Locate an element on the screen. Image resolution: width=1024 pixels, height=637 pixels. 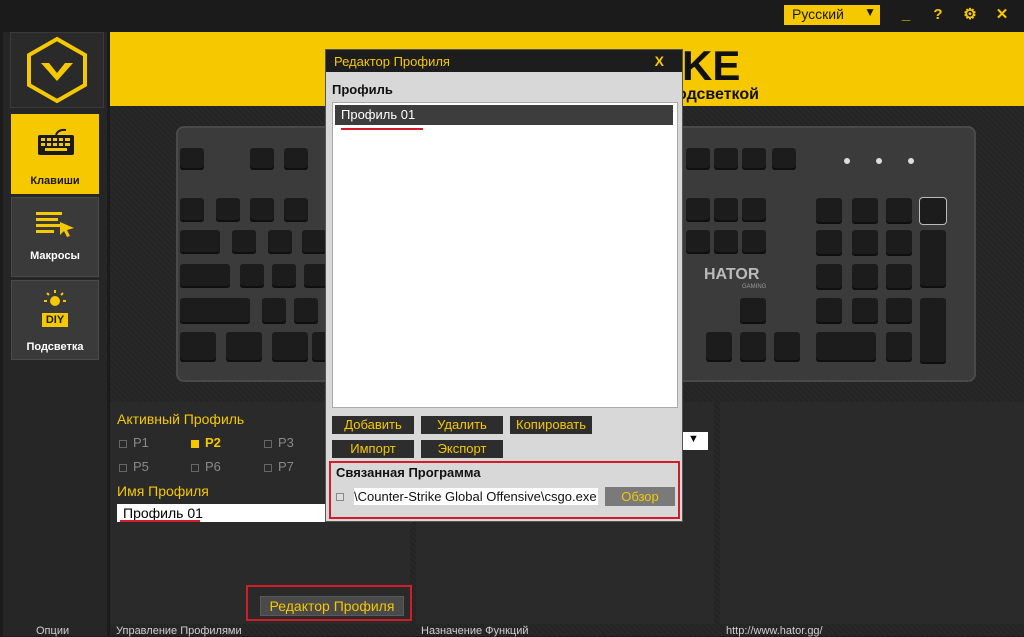
add-button: Добавить is located at coordinates (373, 425).